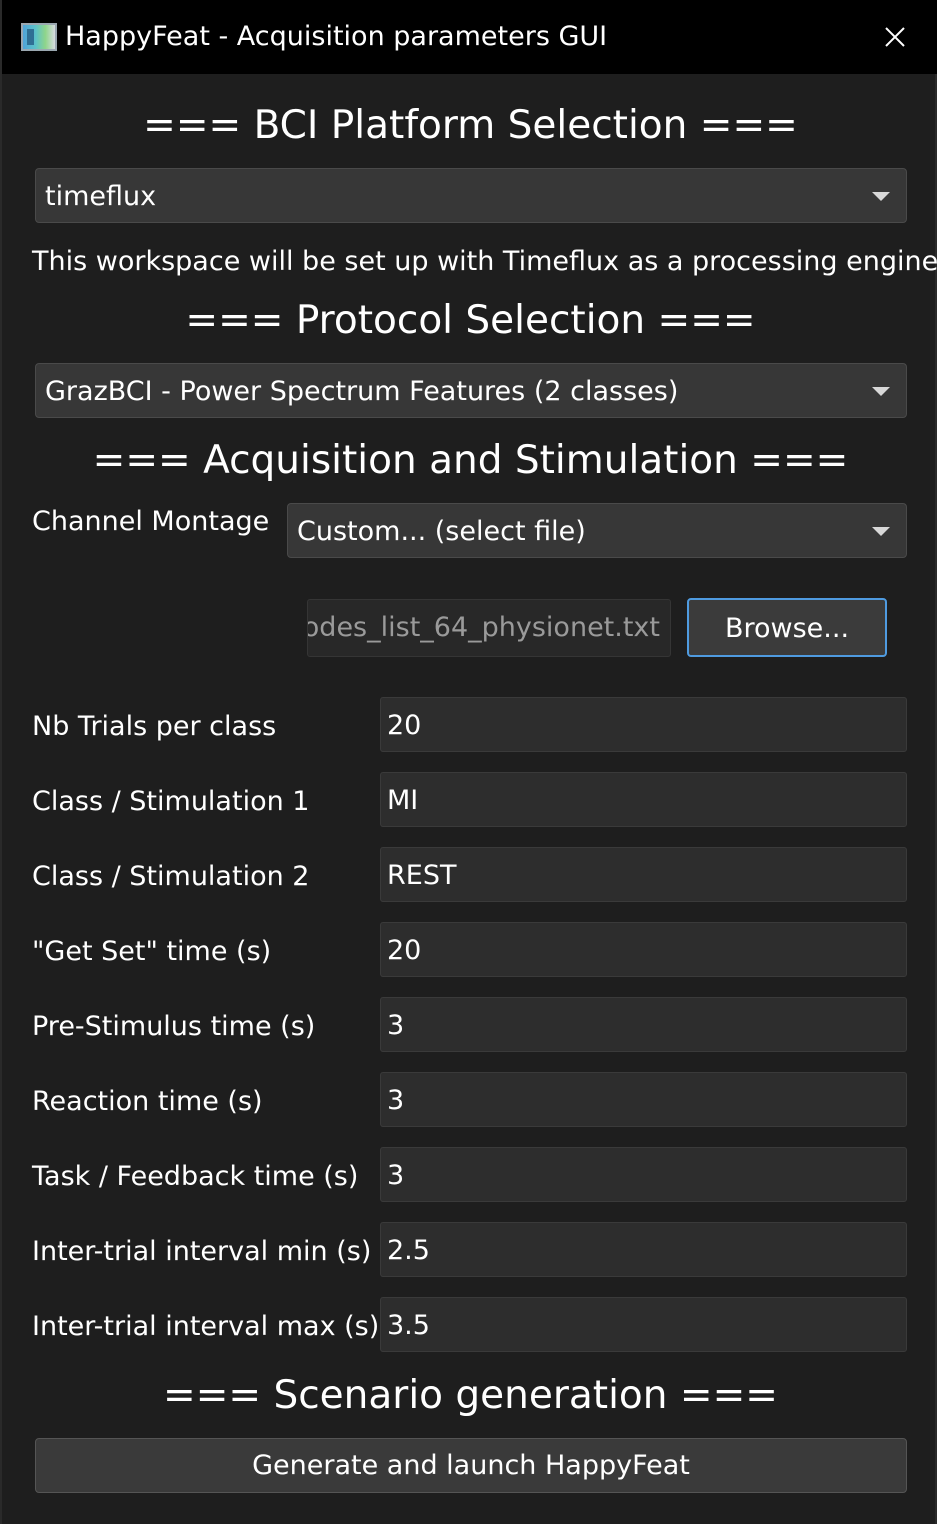 This screenshot has height=1524, width=937. What do you see at coordinates (206, 1326) in the screenshot?
I see `param-label-iti-max: Inter-trial interval max (s)` at bounding box center [206, 1326].